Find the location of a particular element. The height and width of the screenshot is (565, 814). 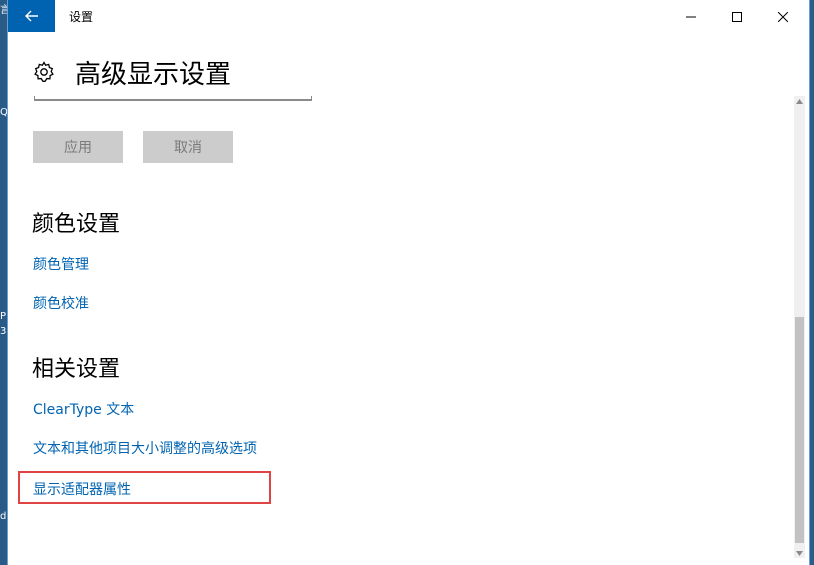

scroll-up-arrow-icon is located at coordinates (799, 101).